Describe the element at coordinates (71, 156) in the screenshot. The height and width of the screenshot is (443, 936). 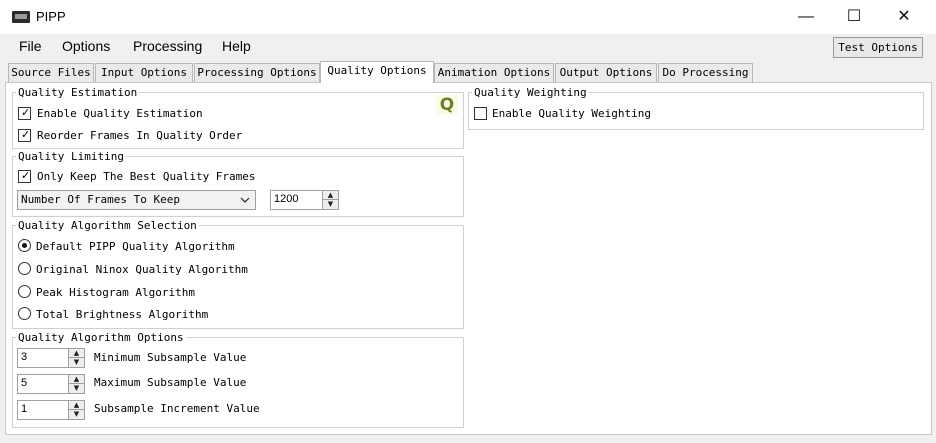
I see `quality-limiting-title: Quality Limiting` at that location.